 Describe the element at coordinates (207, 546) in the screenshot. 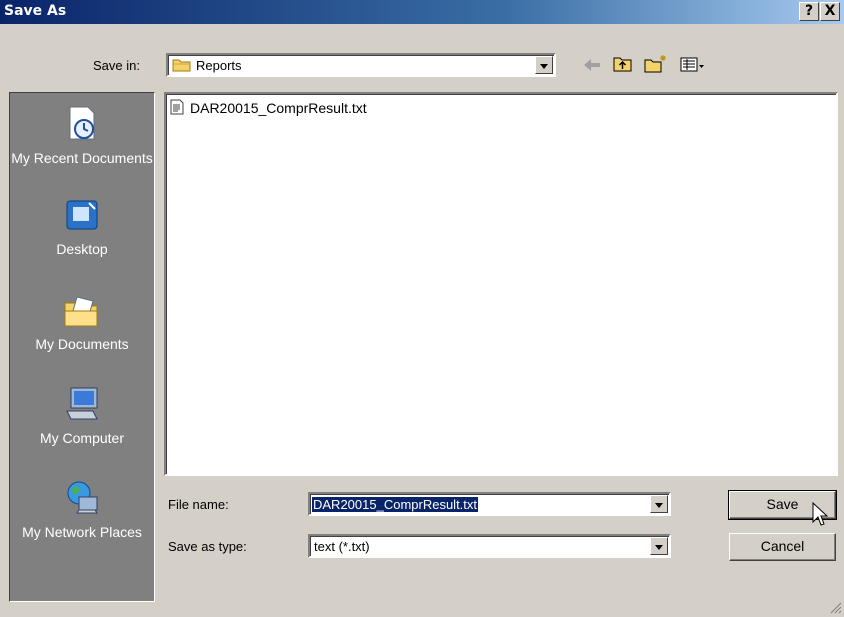

I see `save-type-label: Save as type:` at that location.